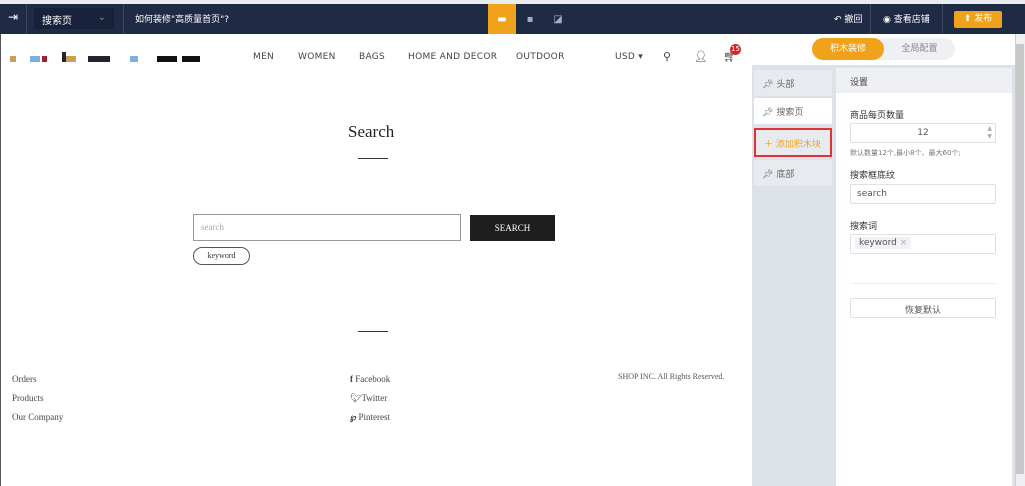  What do you see at coordinates (983, 19) in the screenshot?
I see `publish-label: 发布` at bounding box center [983, 19].